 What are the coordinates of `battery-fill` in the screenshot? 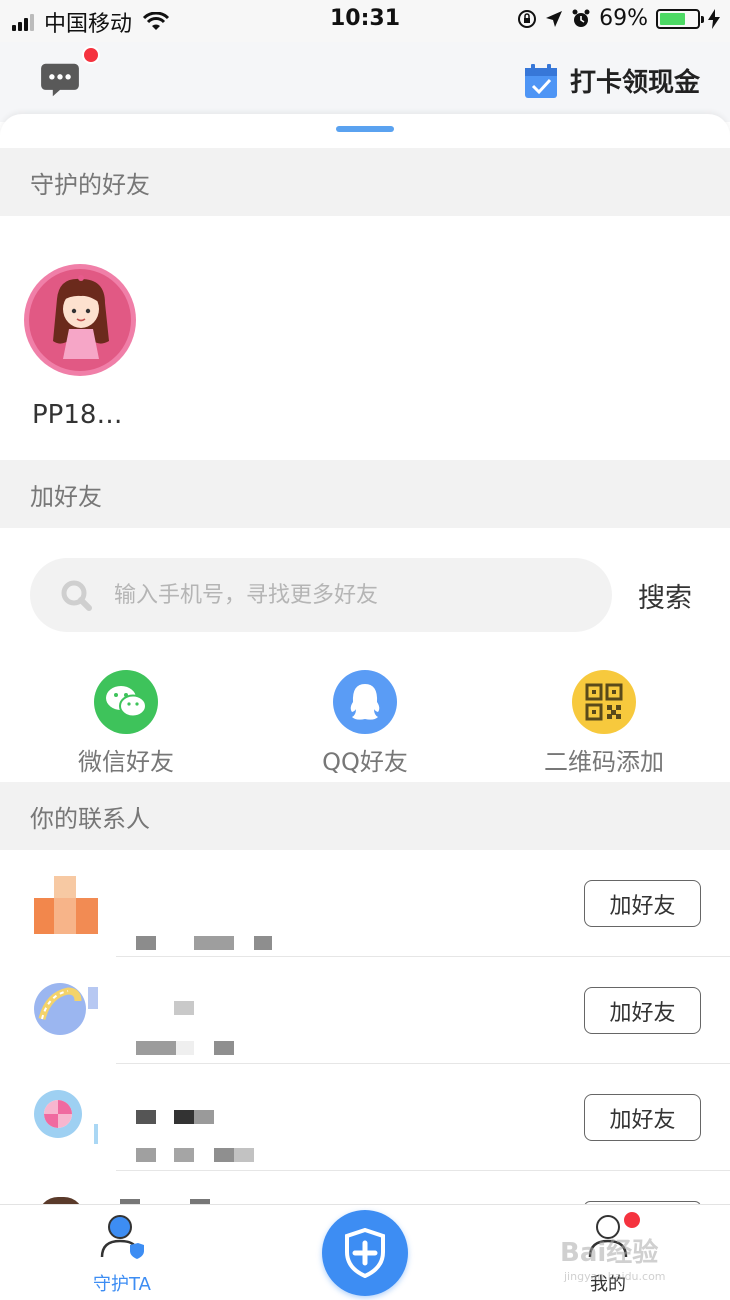 It's located at (672, 18).